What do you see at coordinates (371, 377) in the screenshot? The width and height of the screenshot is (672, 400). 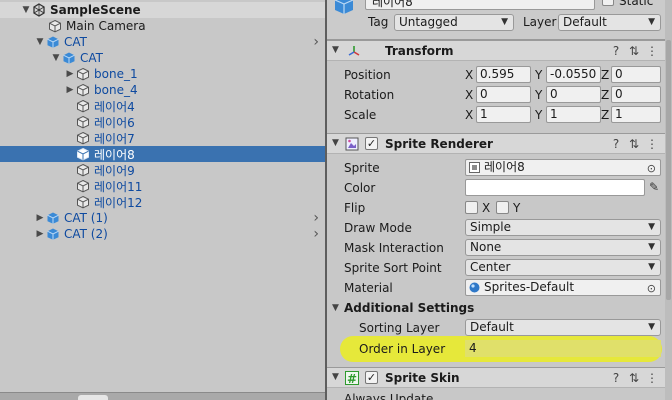 I see `sprite-skin-enabled-toggle: ✓` at bounding box center [371, 377].